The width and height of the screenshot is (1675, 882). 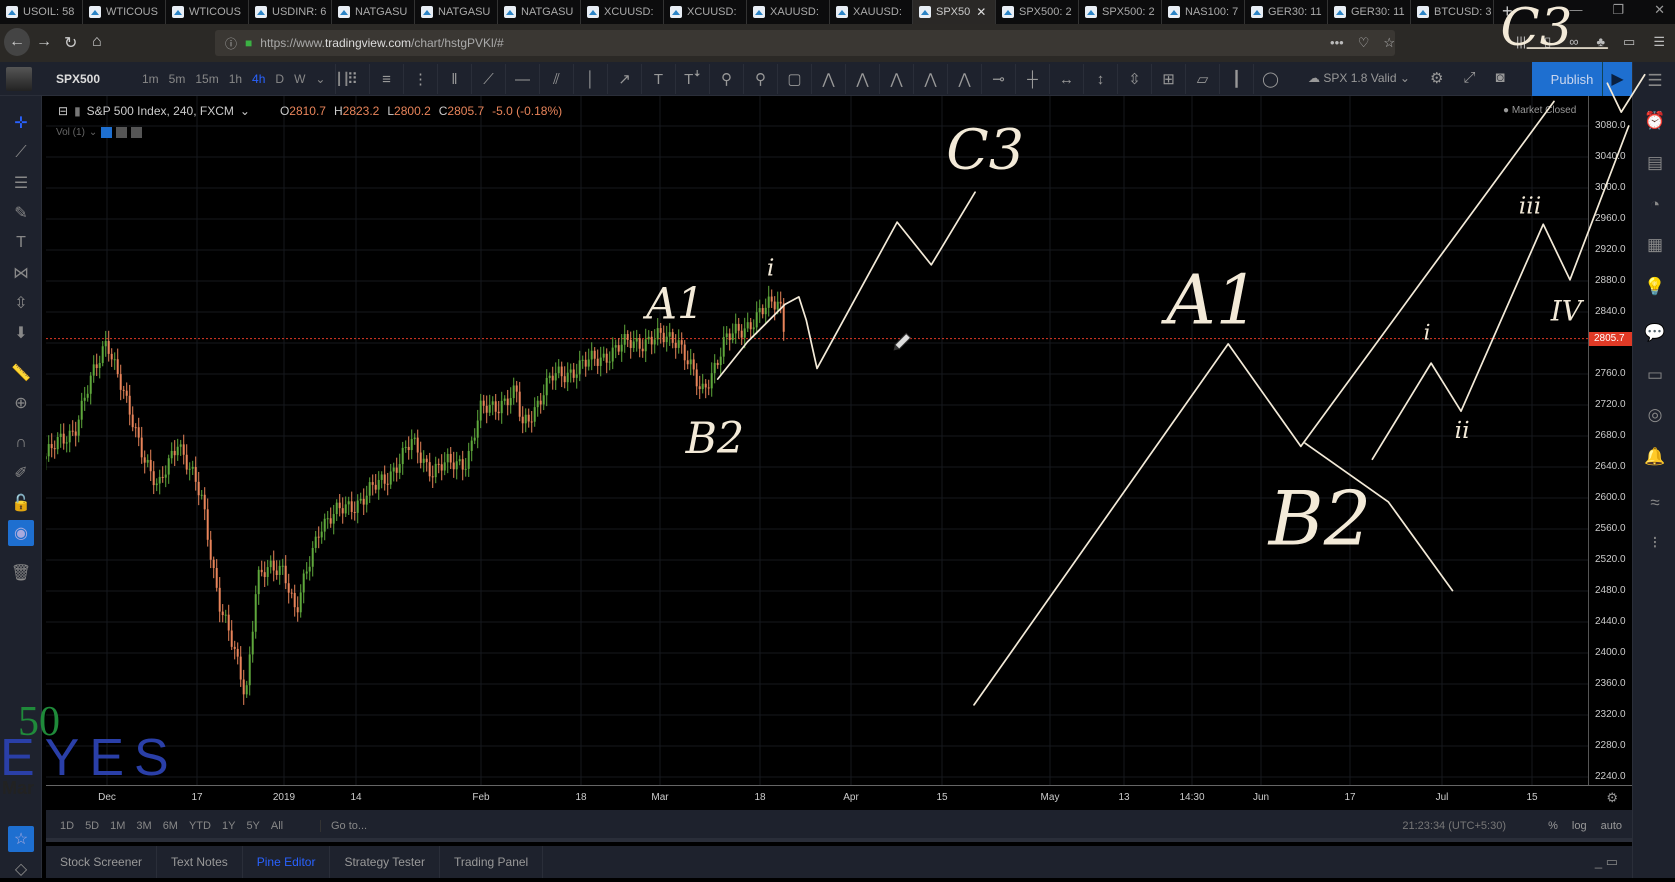 I want to click on ruler-icon: 📏, so click(x=21, y=373).